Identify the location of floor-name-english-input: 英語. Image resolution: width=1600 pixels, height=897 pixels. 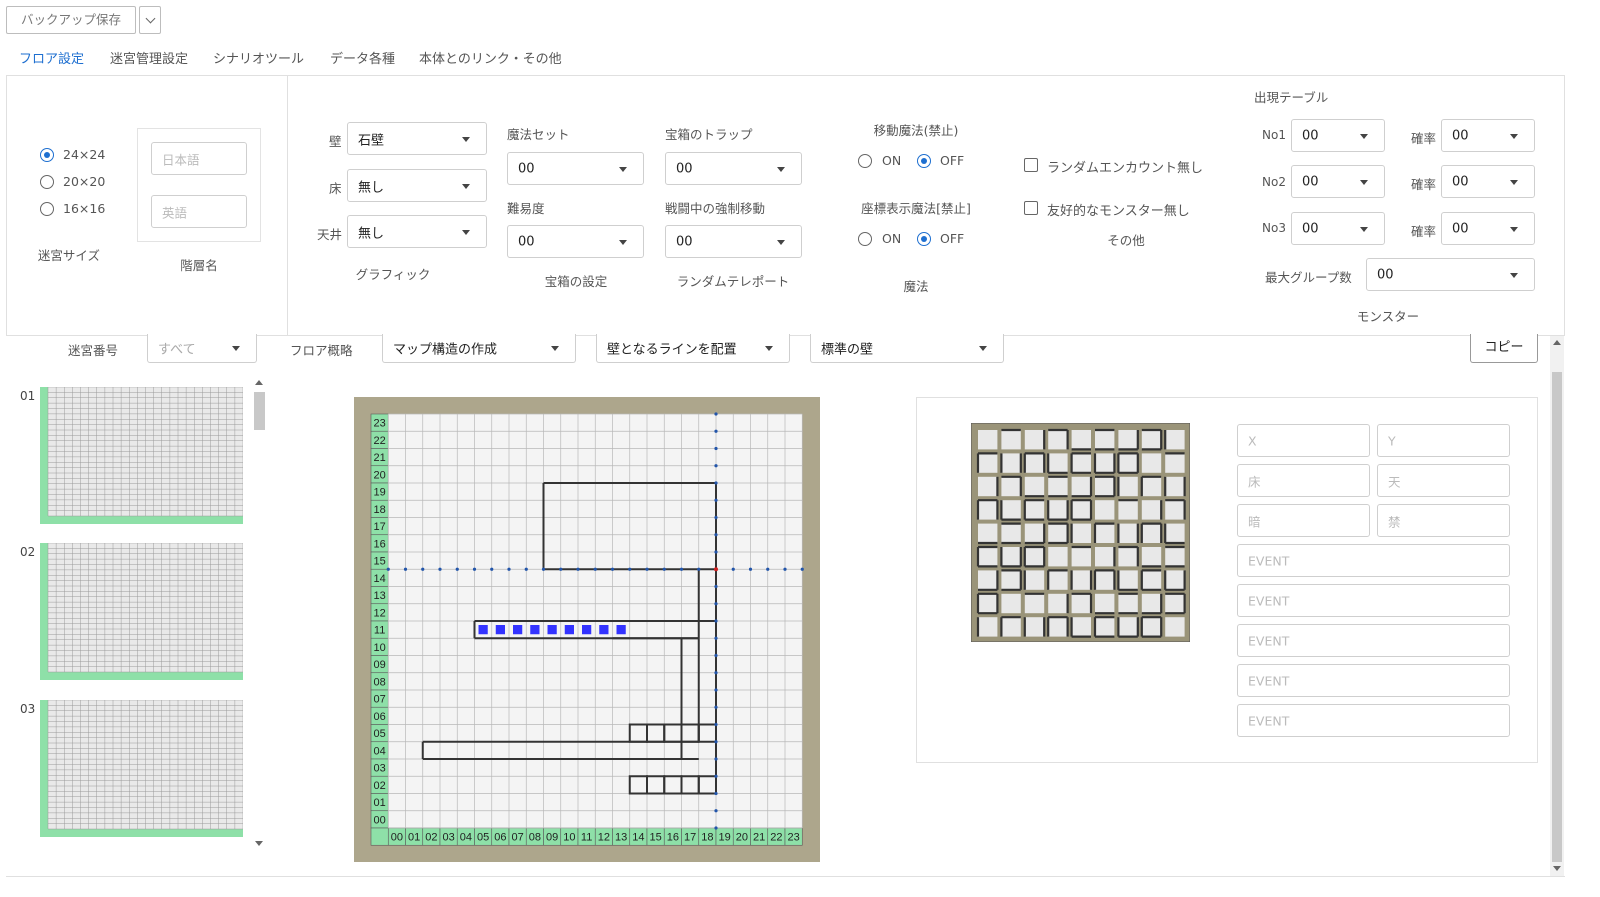
(199, 211).